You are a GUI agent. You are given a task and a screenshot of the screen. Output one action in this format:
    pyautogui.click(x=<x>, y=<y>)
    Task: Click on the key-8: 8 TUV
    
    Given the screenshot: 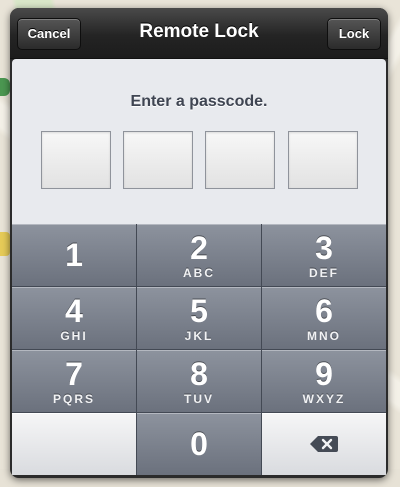 What is the action you would take?
    pyautogui.click(x=199, y=381)
    